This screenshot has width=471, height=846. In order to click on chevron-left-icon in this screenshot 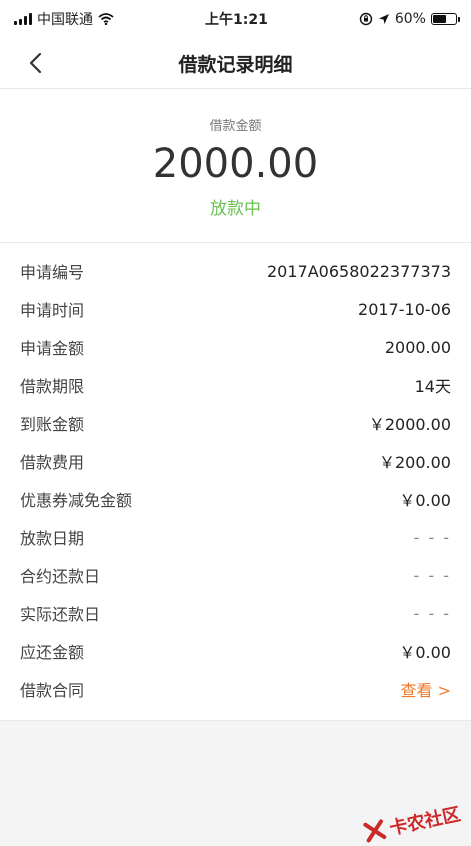, I will do `click(35, 63)`.